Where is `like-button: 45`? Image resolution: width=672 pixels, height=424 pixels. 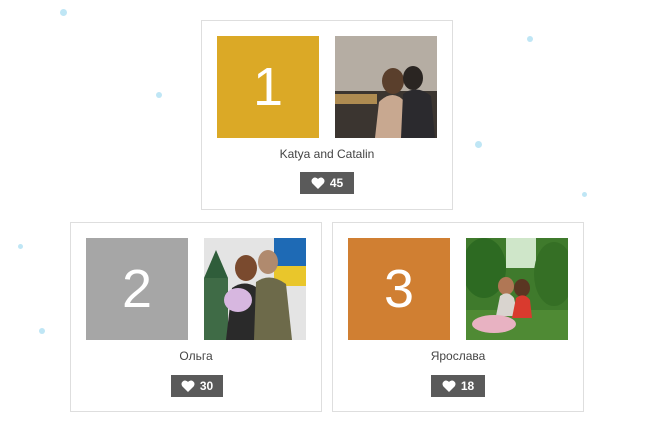
like-button: 45 is located at coordinates (327, 183).